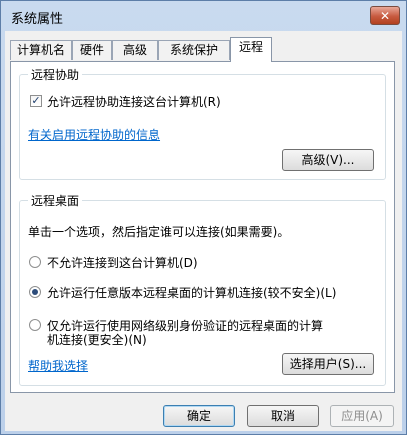 This screenshot has height=435, width=407. I want to click on allow-remote-assistance-checkbox: ✓, so click(36, 101).